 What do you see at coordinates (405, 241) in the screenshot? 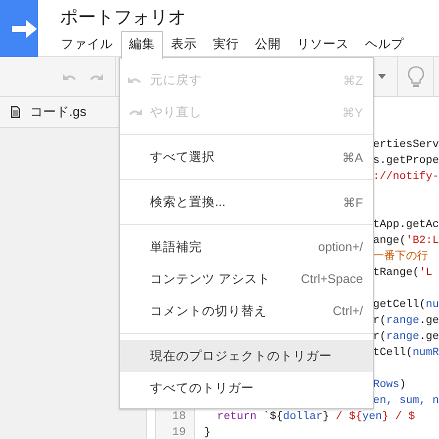
I see `code-line: ange('B2:L` at bounding box center [405, 241].